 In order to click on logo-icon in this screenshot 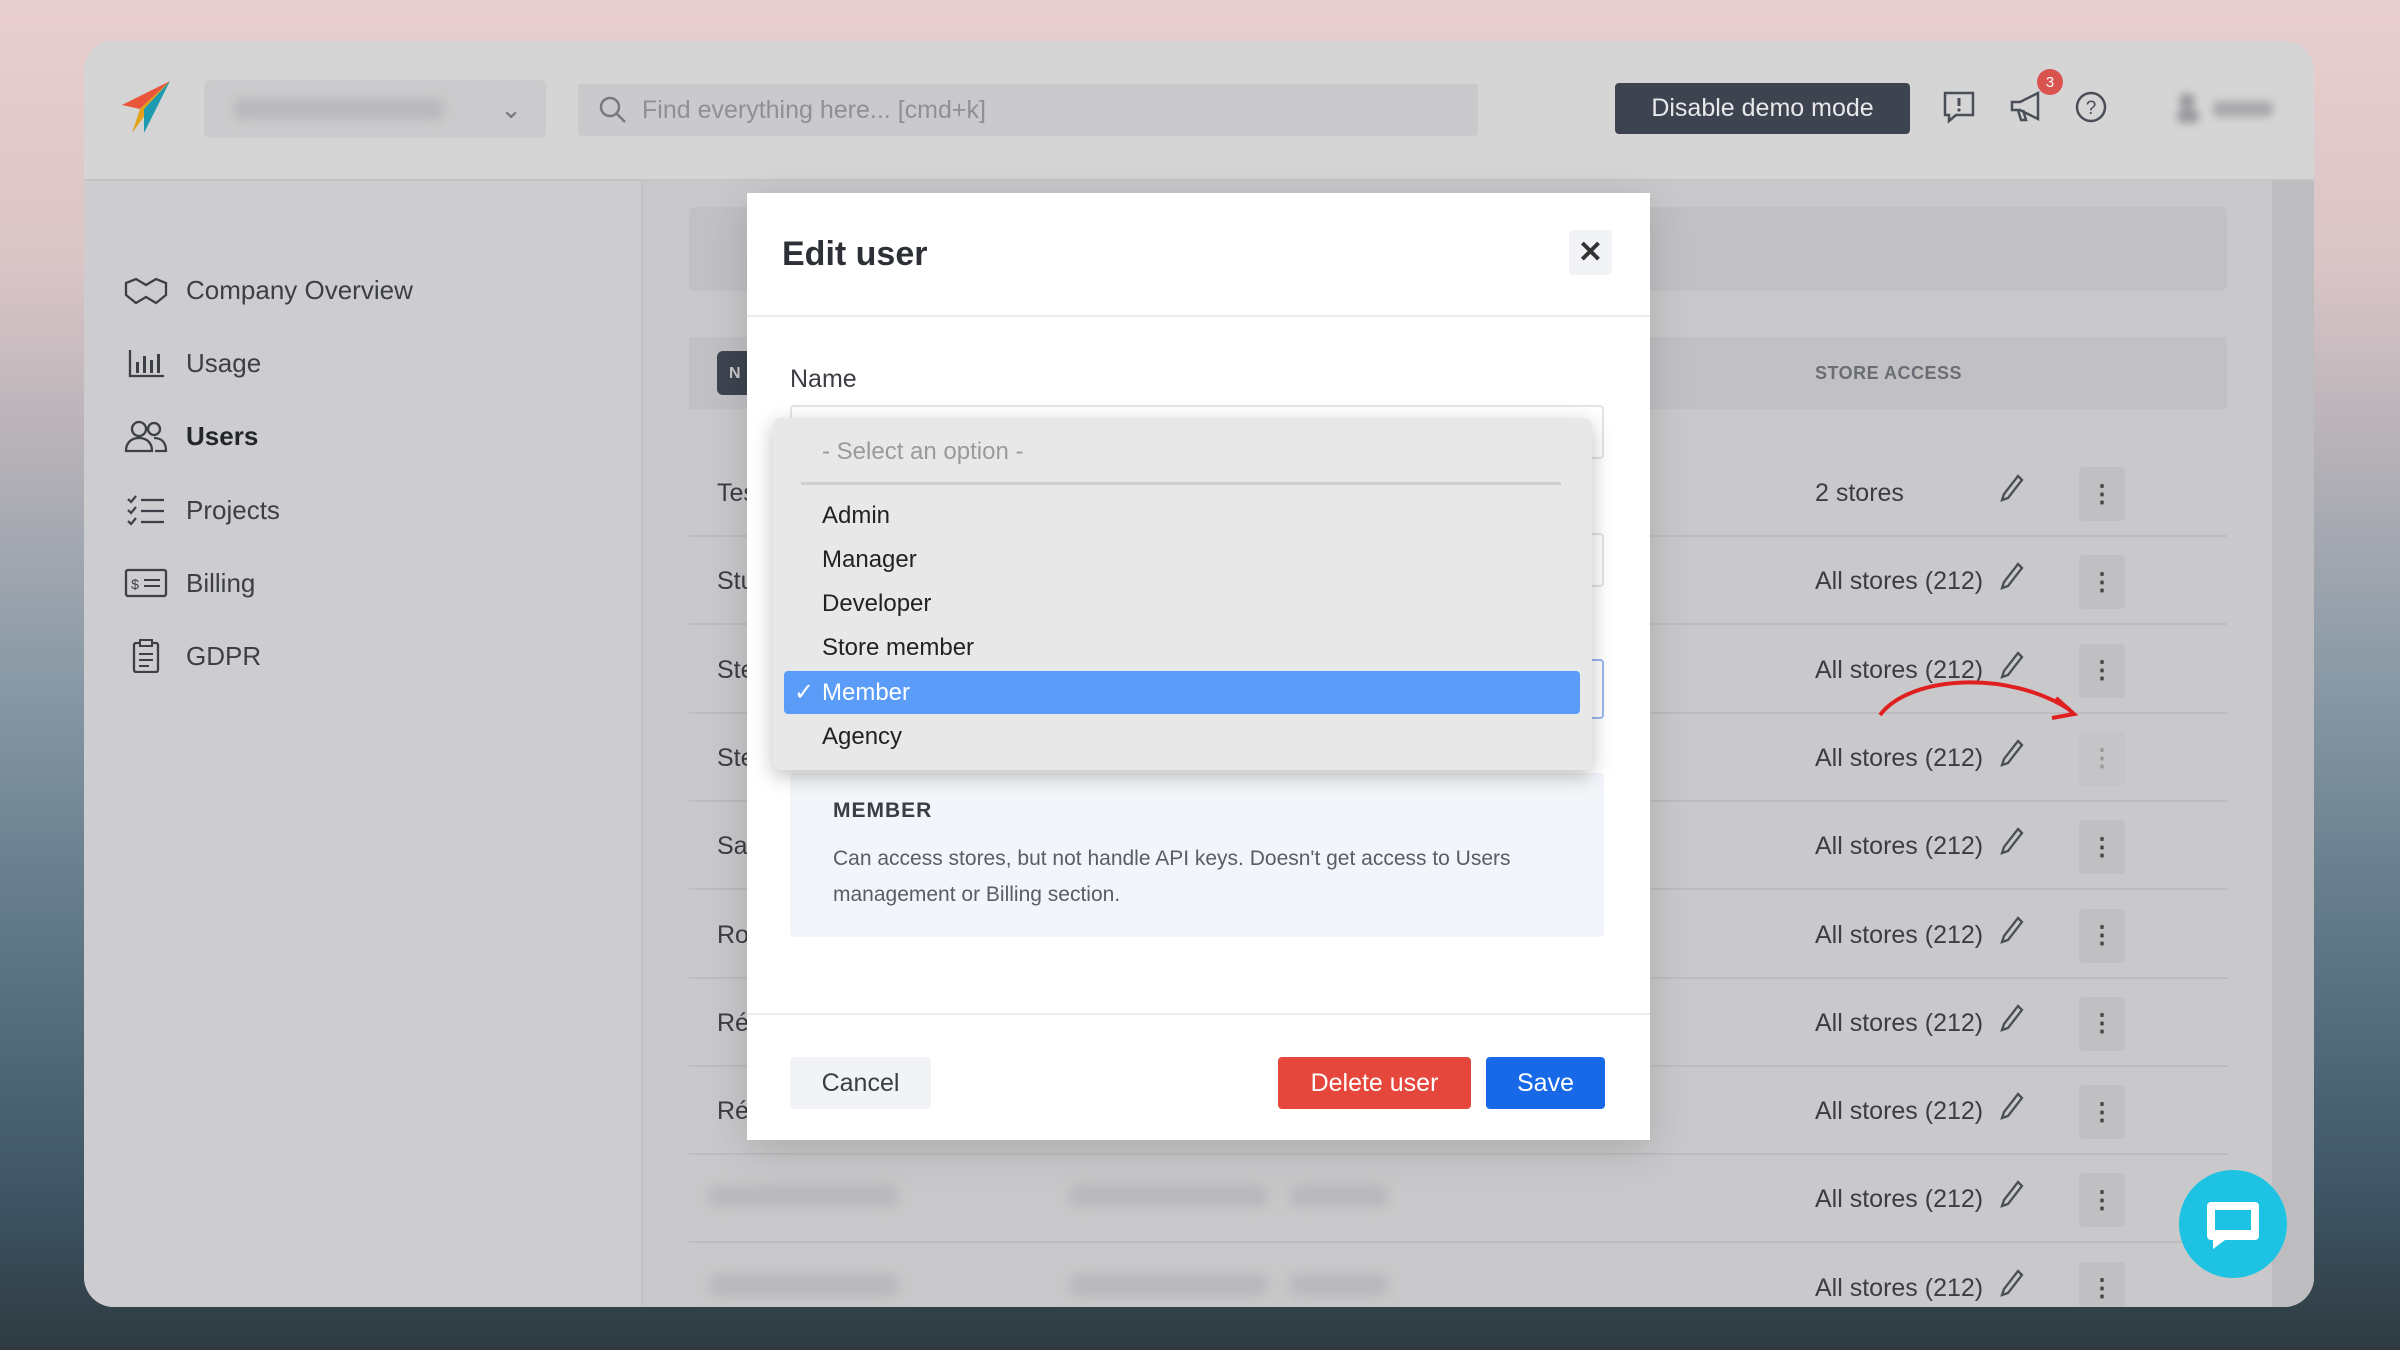, I will do `click(146, 107)`.